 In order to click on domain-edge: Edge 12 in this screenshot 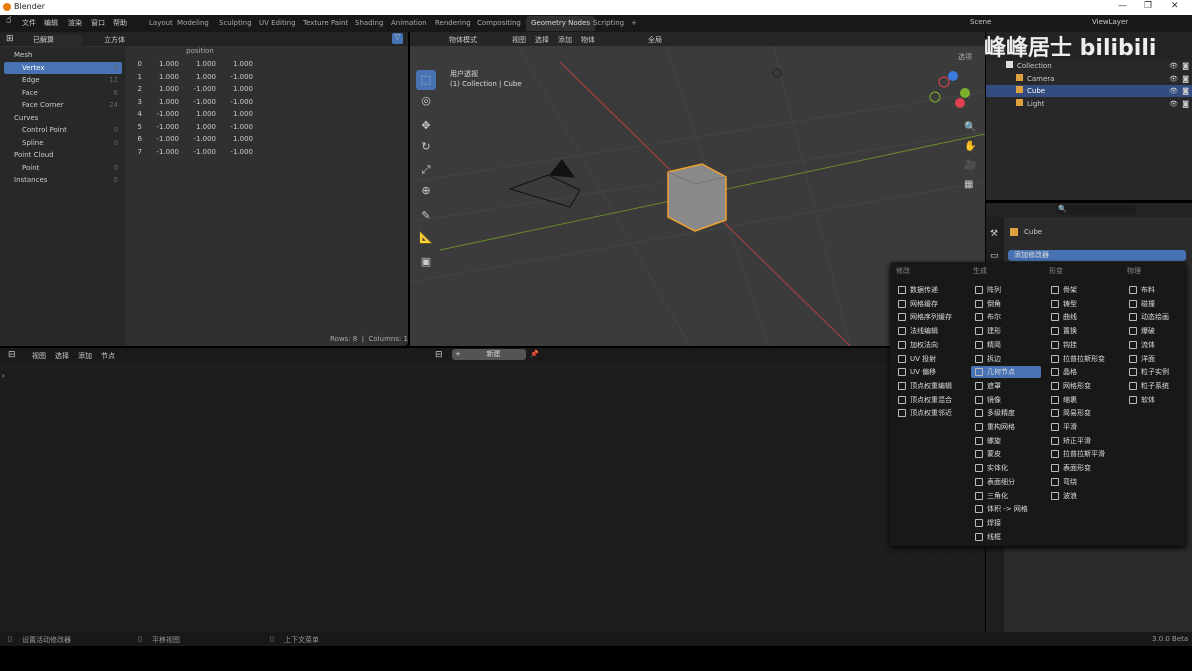, I will do `click(63, 80)`.